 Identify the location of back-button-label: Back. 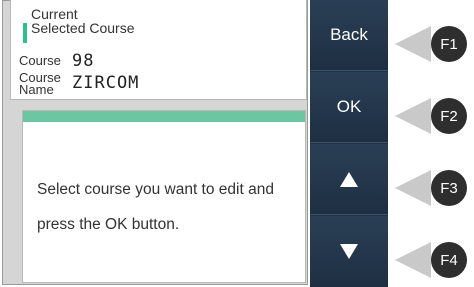
(349, 34).